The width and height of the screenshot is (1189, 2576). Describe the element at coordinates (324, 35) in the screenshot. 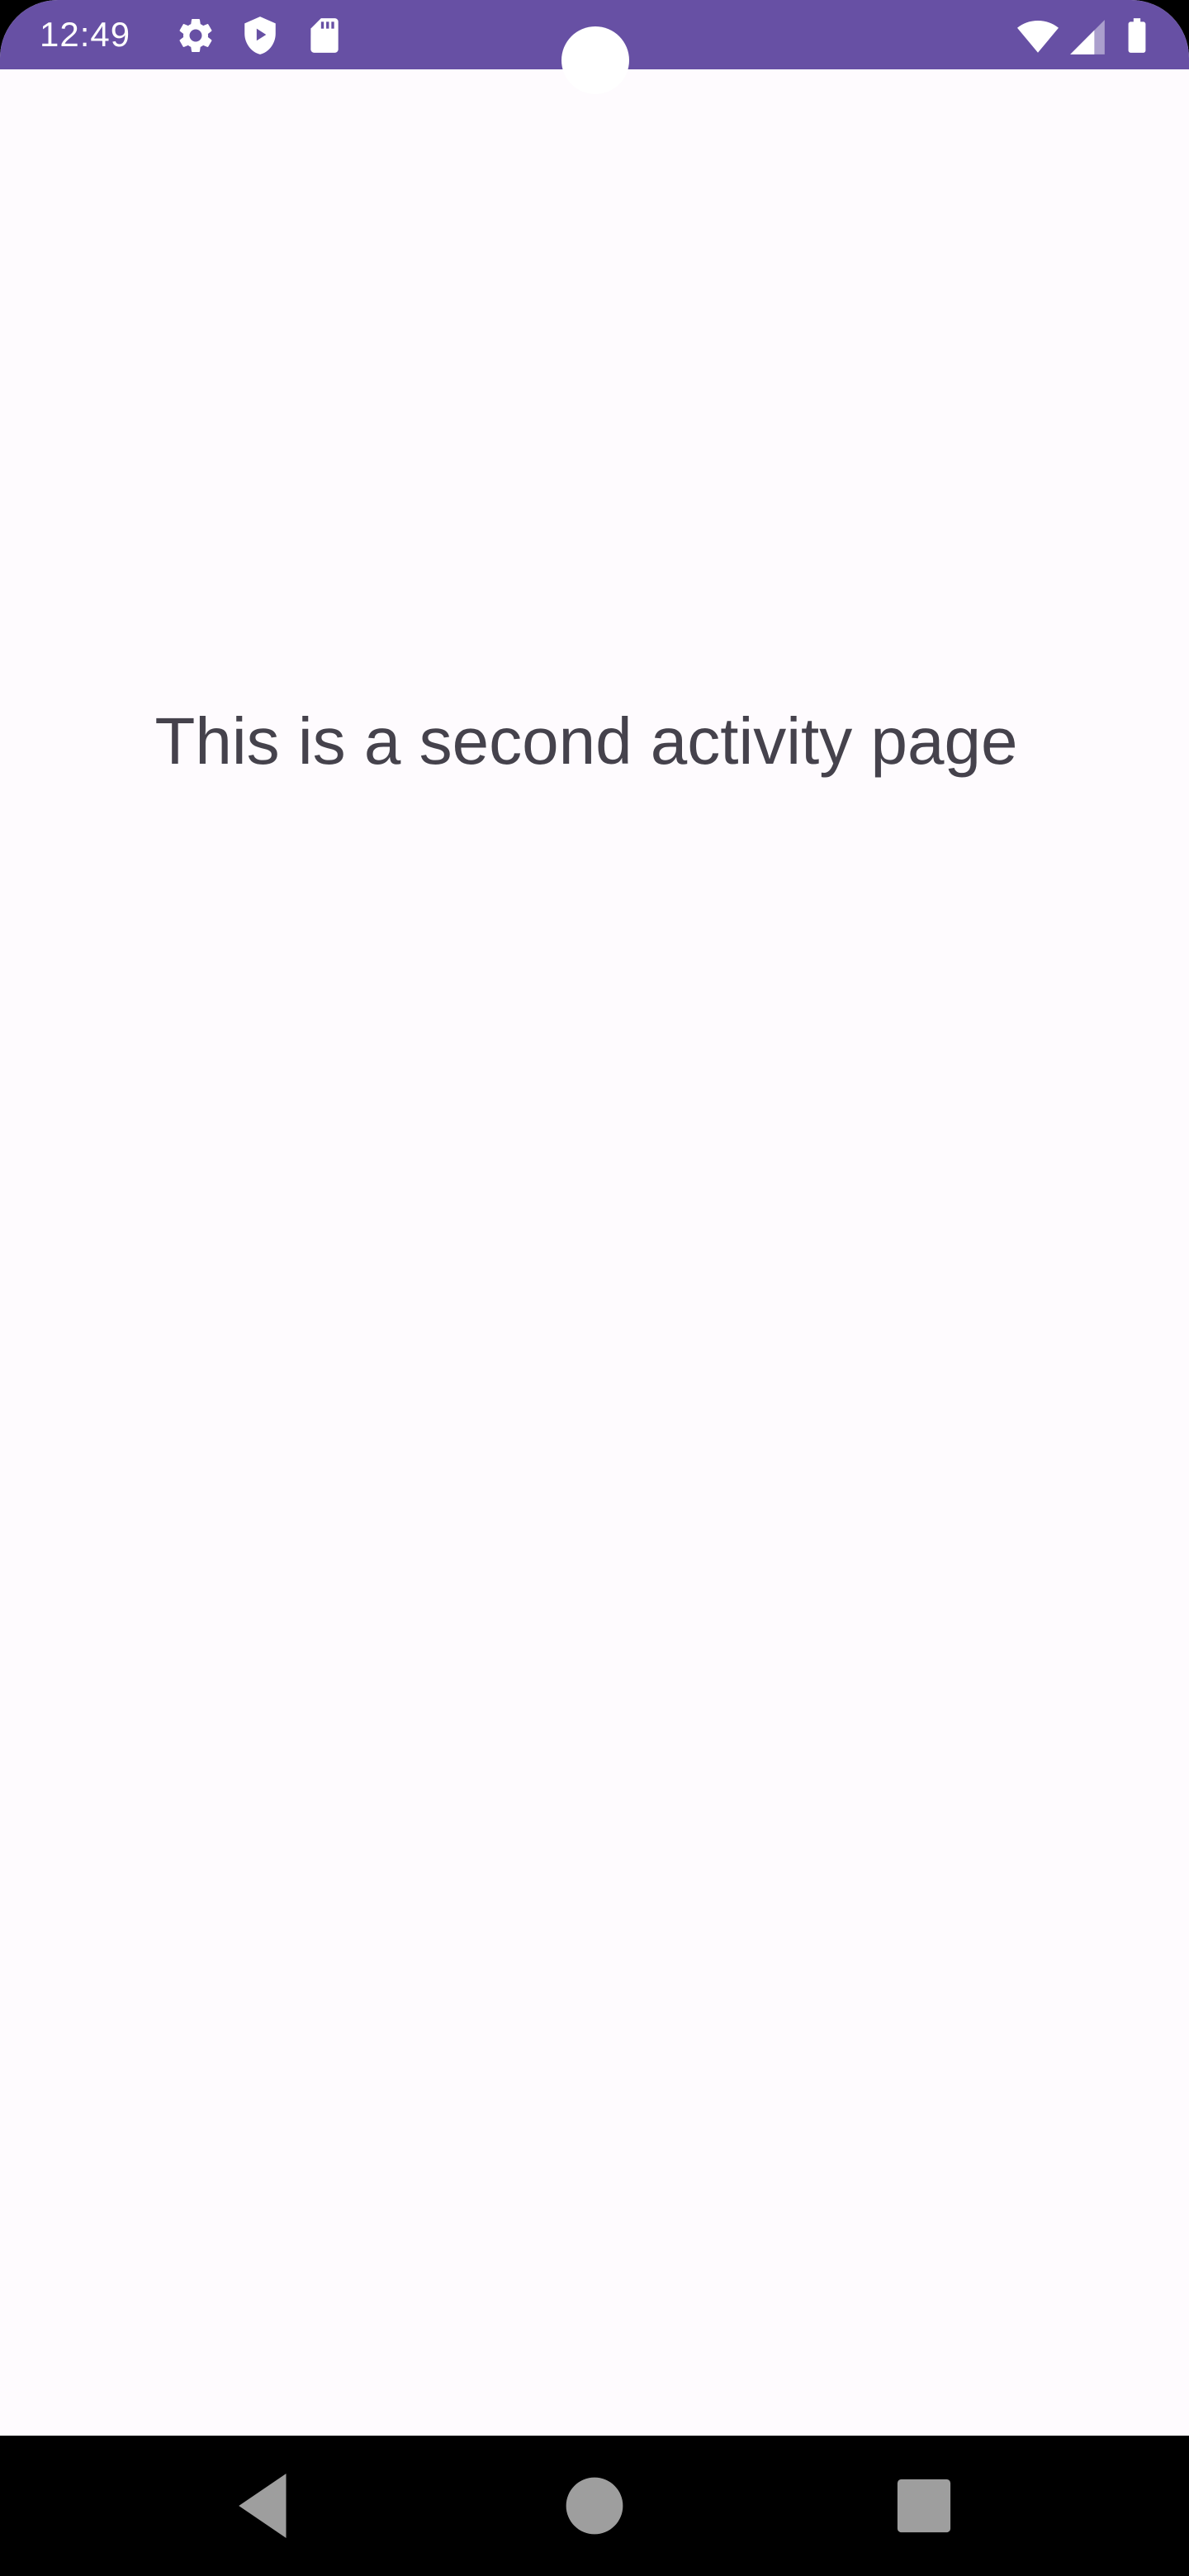

I see `sd-card-icon` at that location.